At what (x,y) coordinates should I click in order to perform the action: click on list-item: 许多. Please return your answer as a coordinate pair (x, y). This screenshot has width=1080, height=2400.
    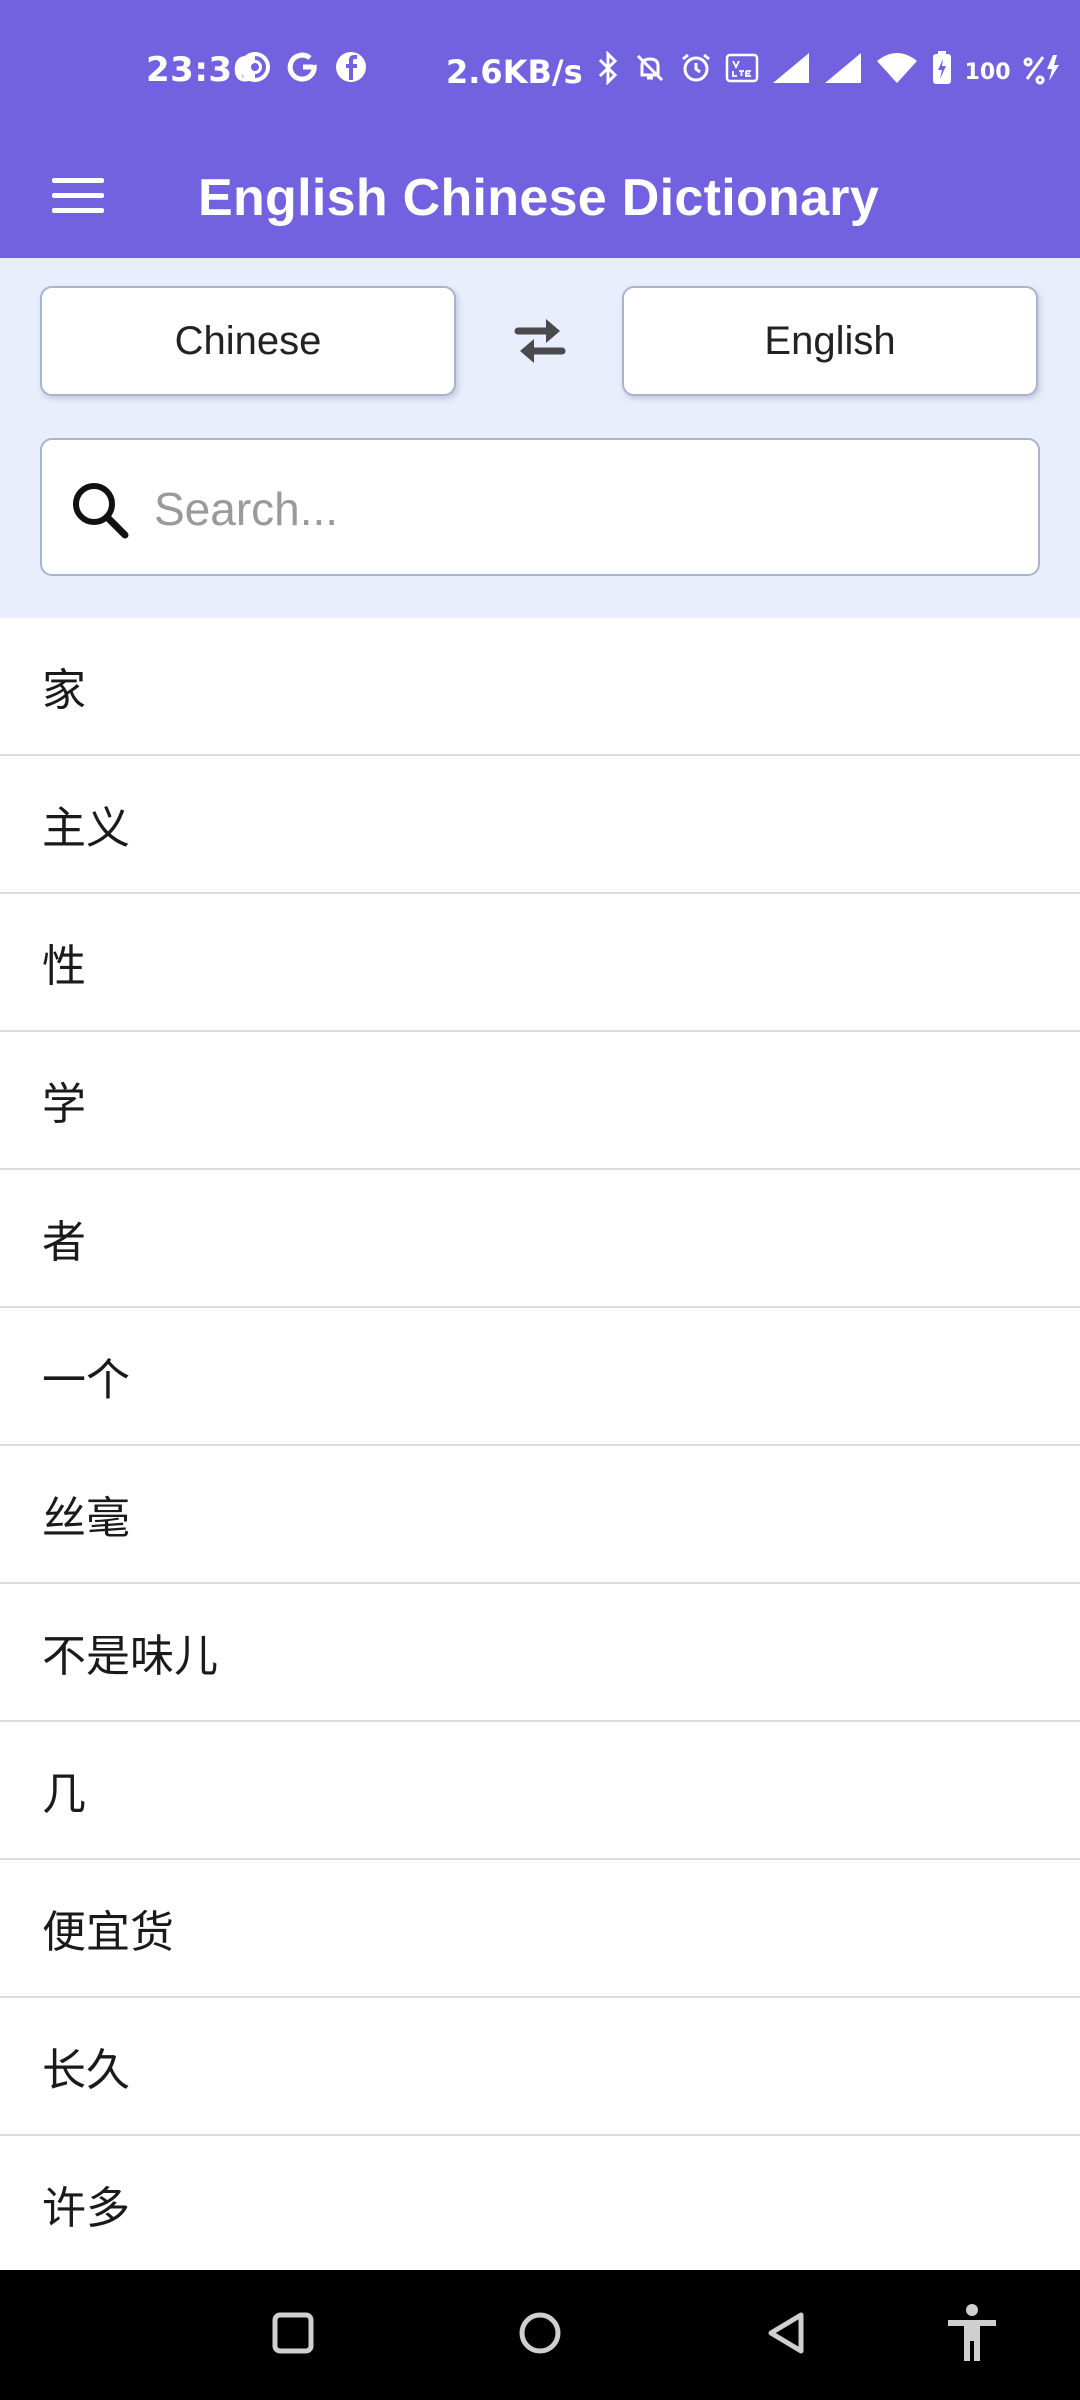
    Looking at the image, I should click on (540, 2203).